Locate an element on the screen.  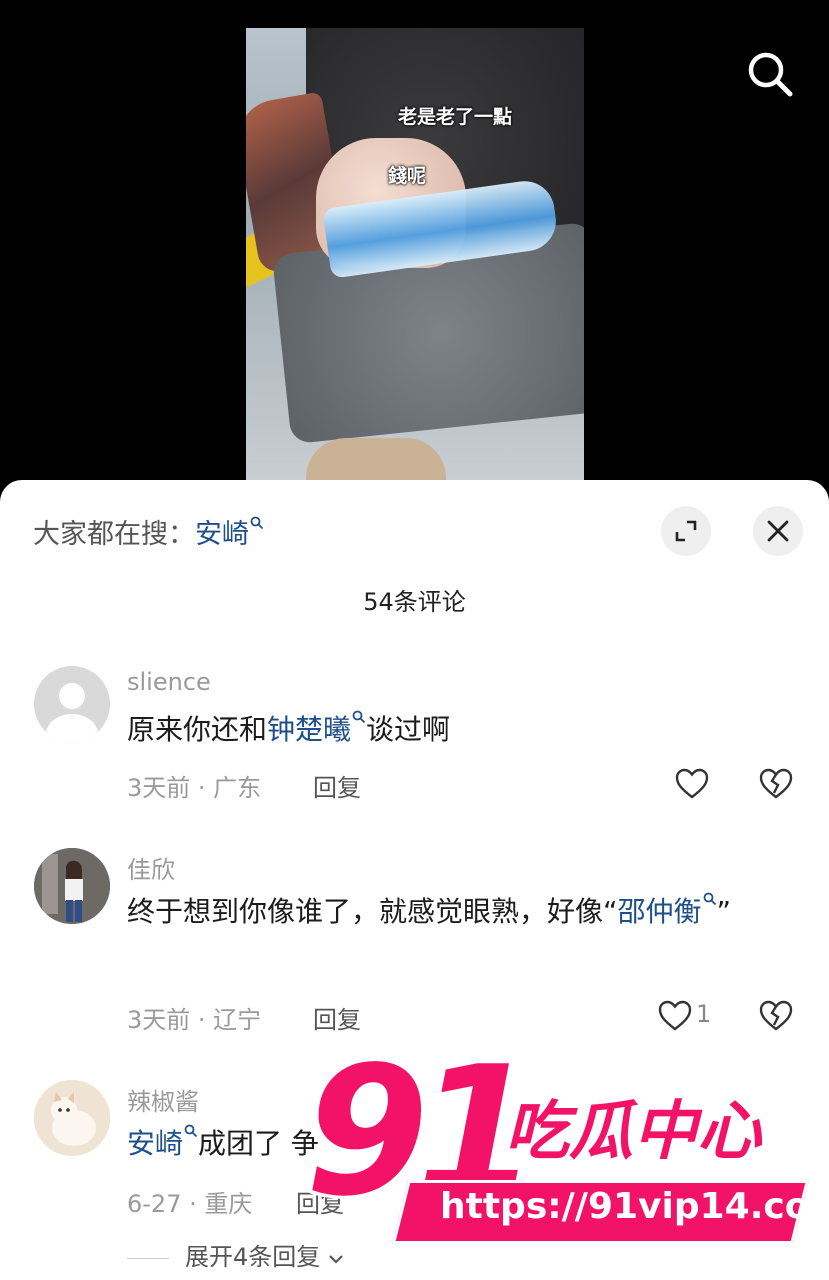
comment-location: 广东 is located at coordinates (237, 788).